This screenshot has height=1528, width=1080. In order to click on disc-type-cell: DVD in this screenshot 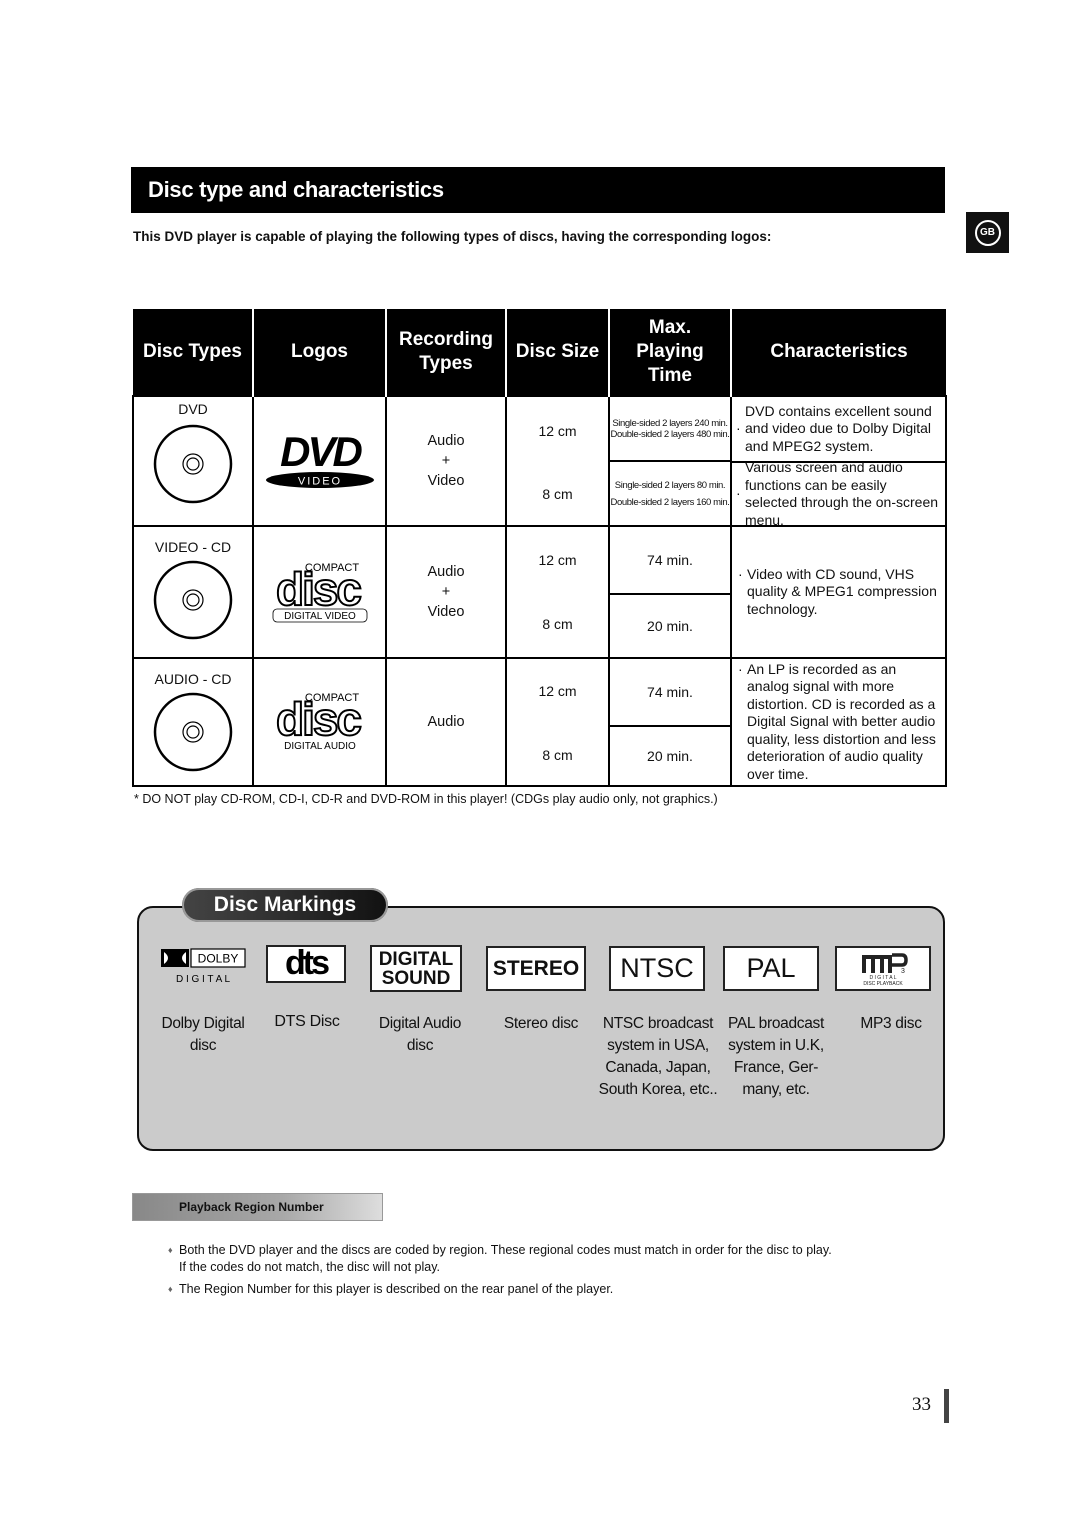, I will do `click(193, 461)`.